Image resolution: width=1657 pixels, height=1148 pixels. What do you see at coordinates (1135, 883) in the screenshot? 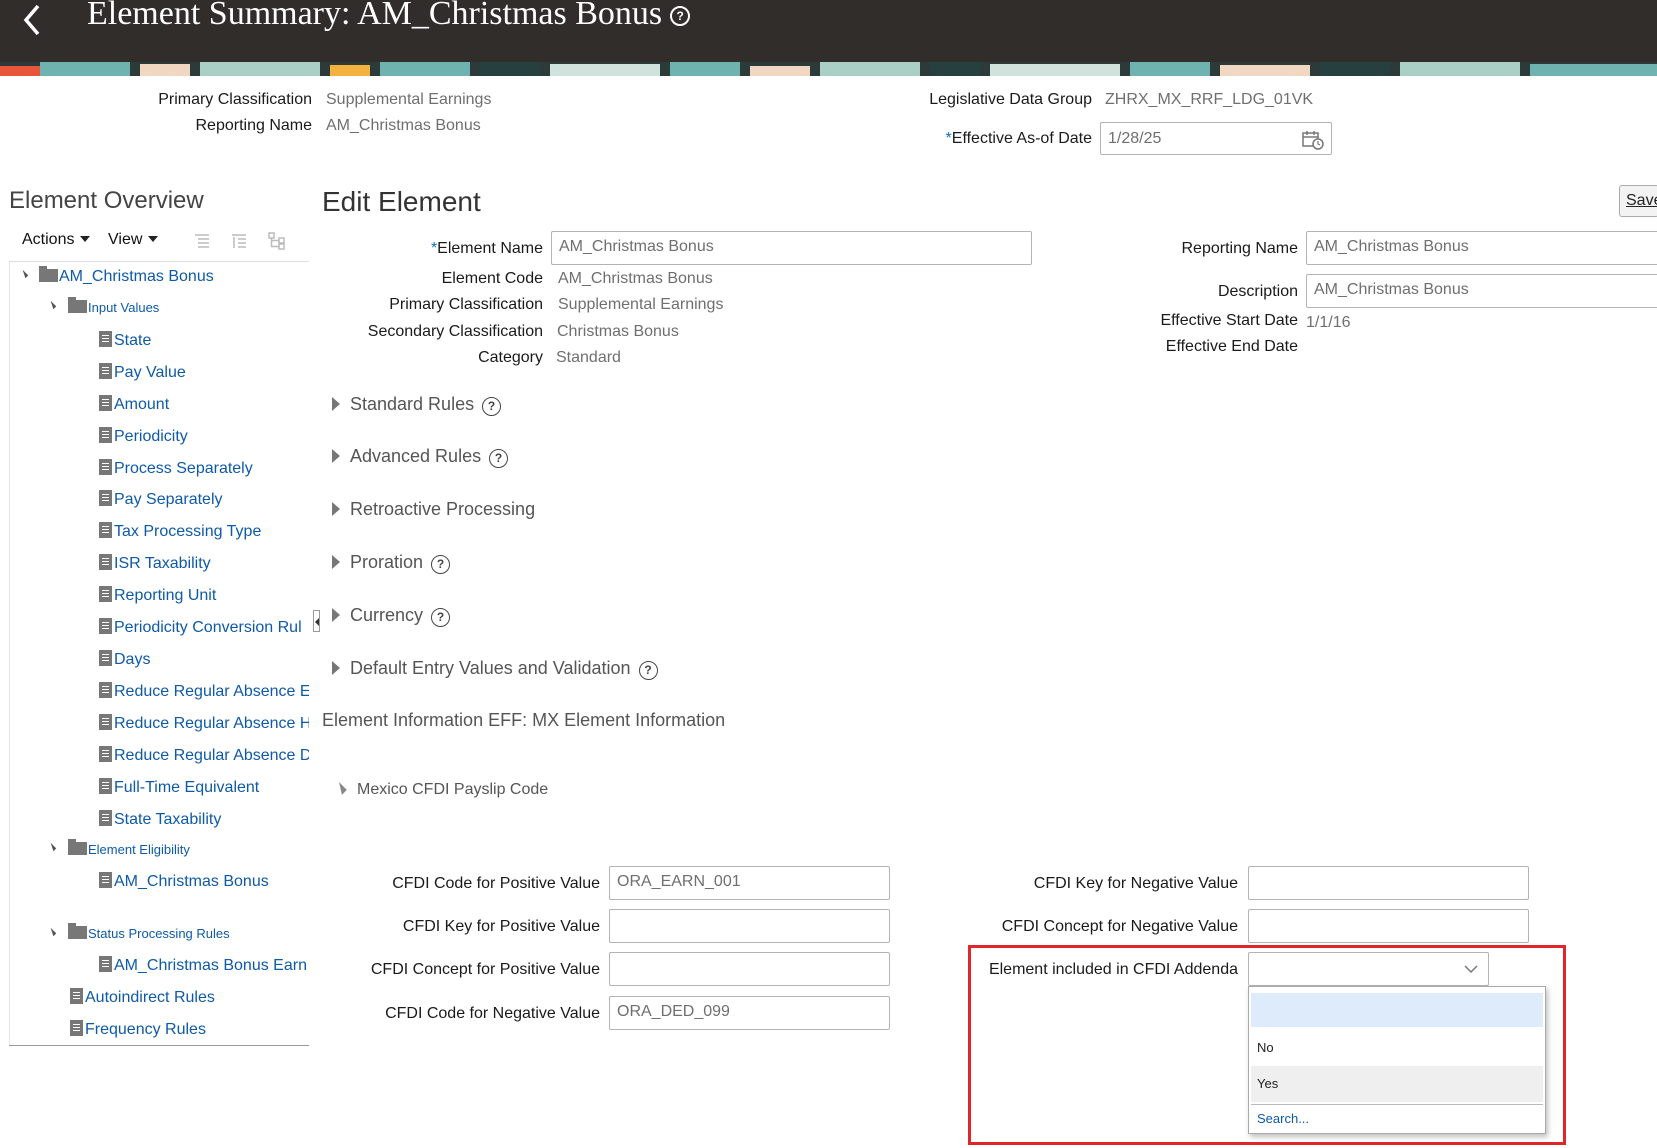
I see `cfdi-key-negative-label: CFDI Key for Negative Value` at bounding box center [1135, 883].